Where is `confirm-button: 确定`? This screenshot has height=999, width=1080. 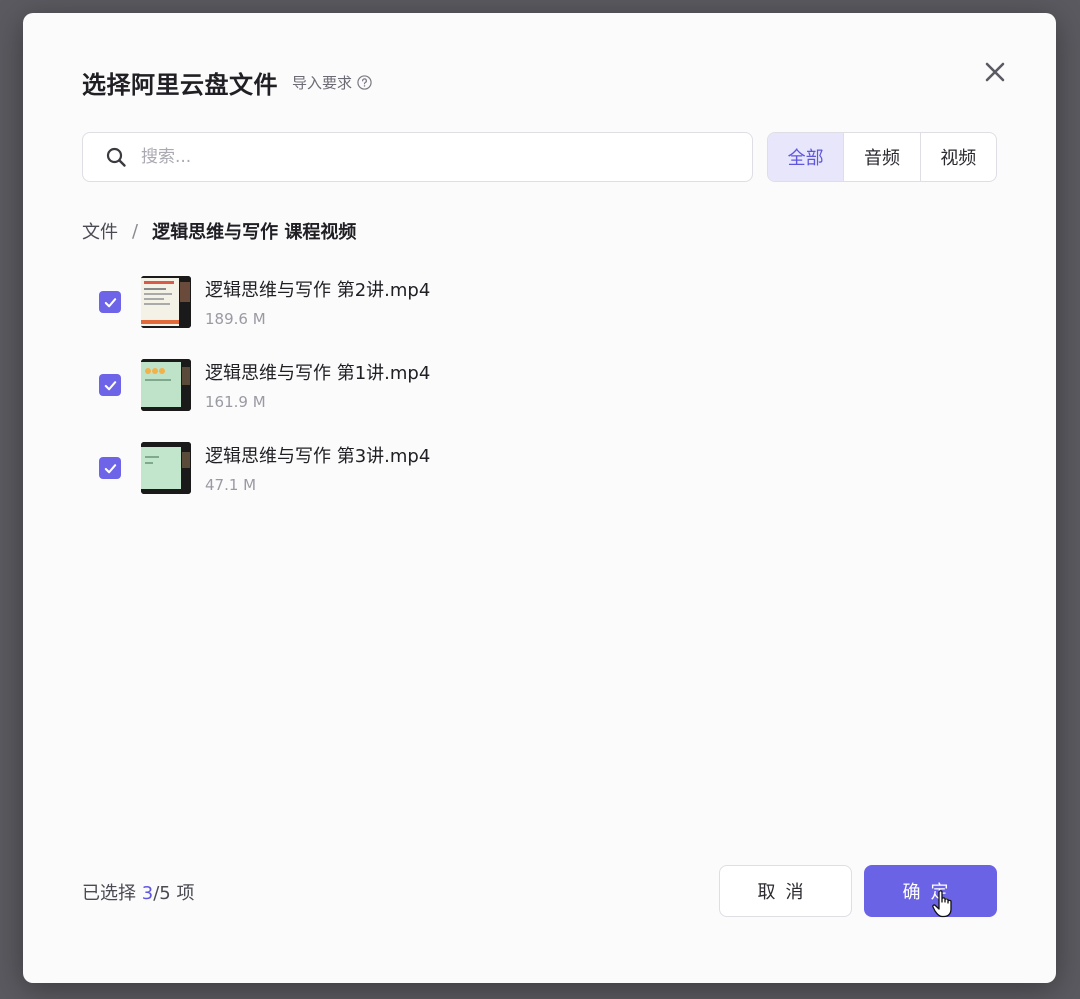
confirm-button: 确定 is located at coordinates (930, 891).